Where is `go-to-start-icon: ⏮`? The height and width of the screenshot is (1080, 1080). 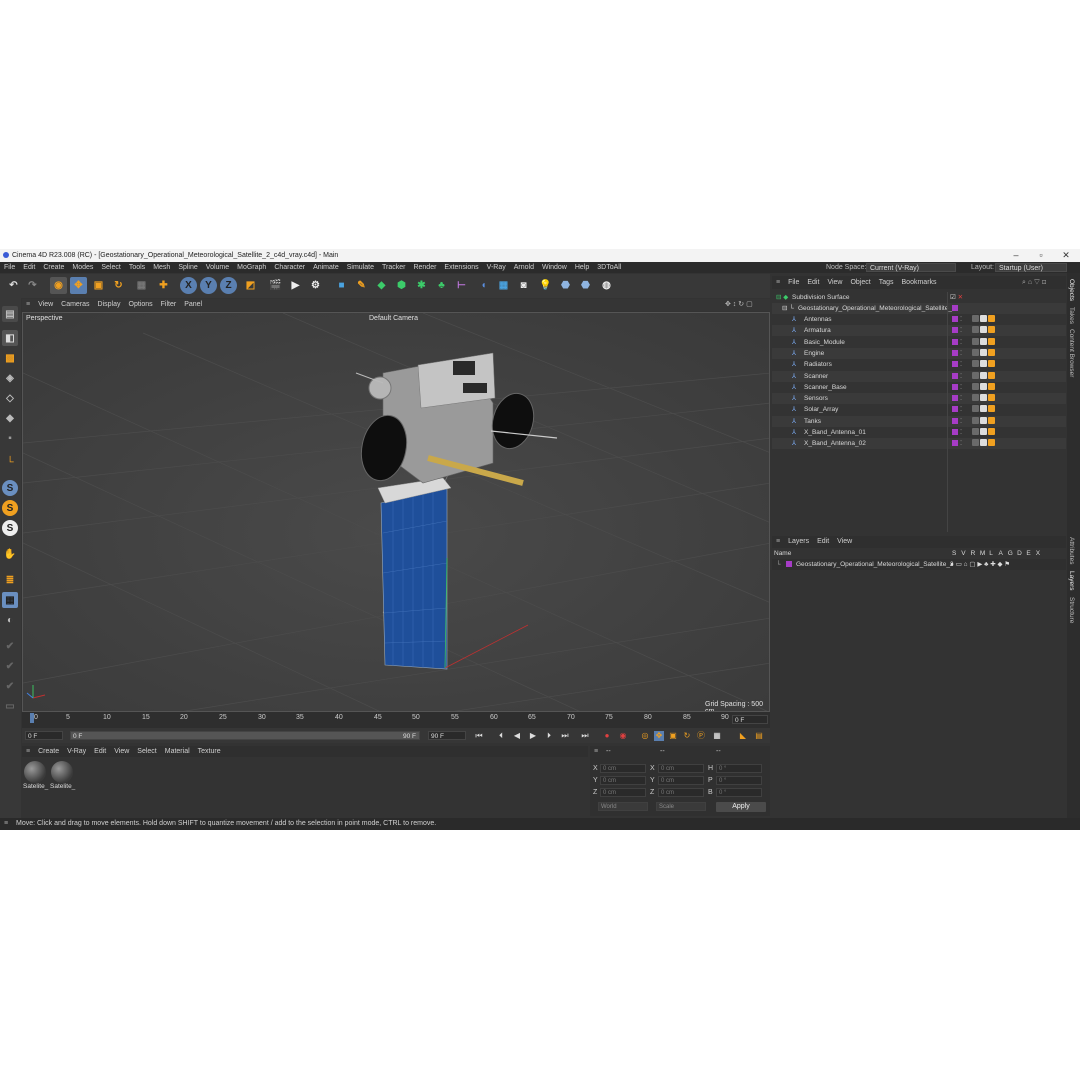 go-to-start-icon: ⏮ is located at coordinates (479, 736).